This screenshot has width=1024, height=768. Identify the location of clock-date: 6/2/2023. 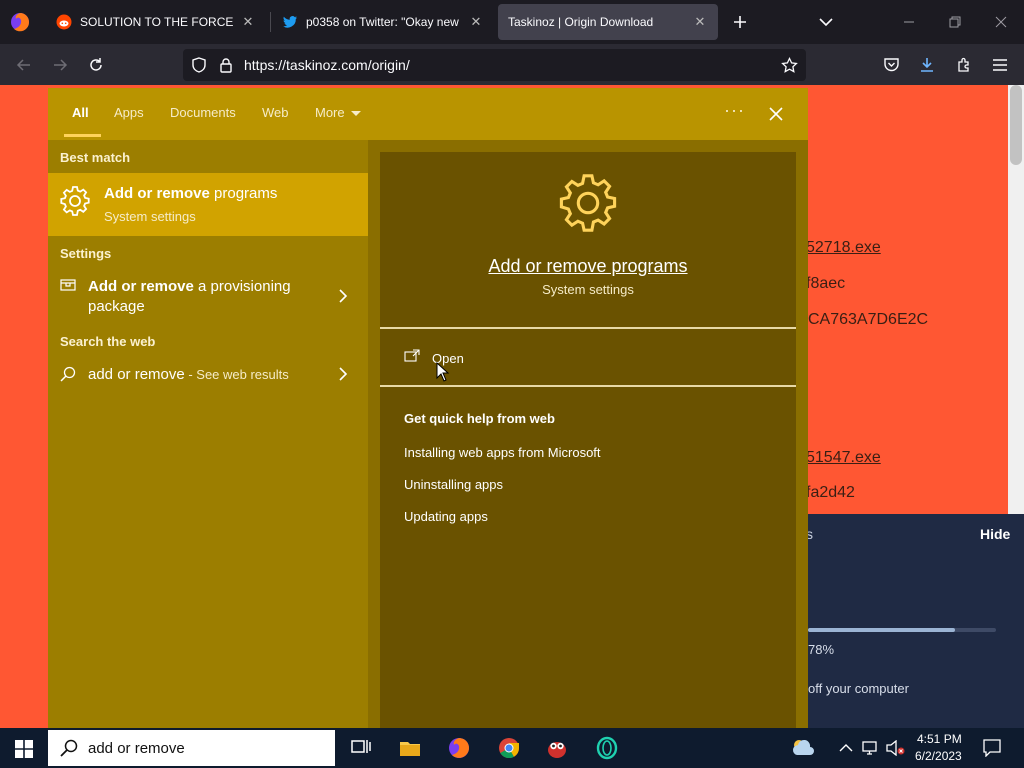
(938, 756).